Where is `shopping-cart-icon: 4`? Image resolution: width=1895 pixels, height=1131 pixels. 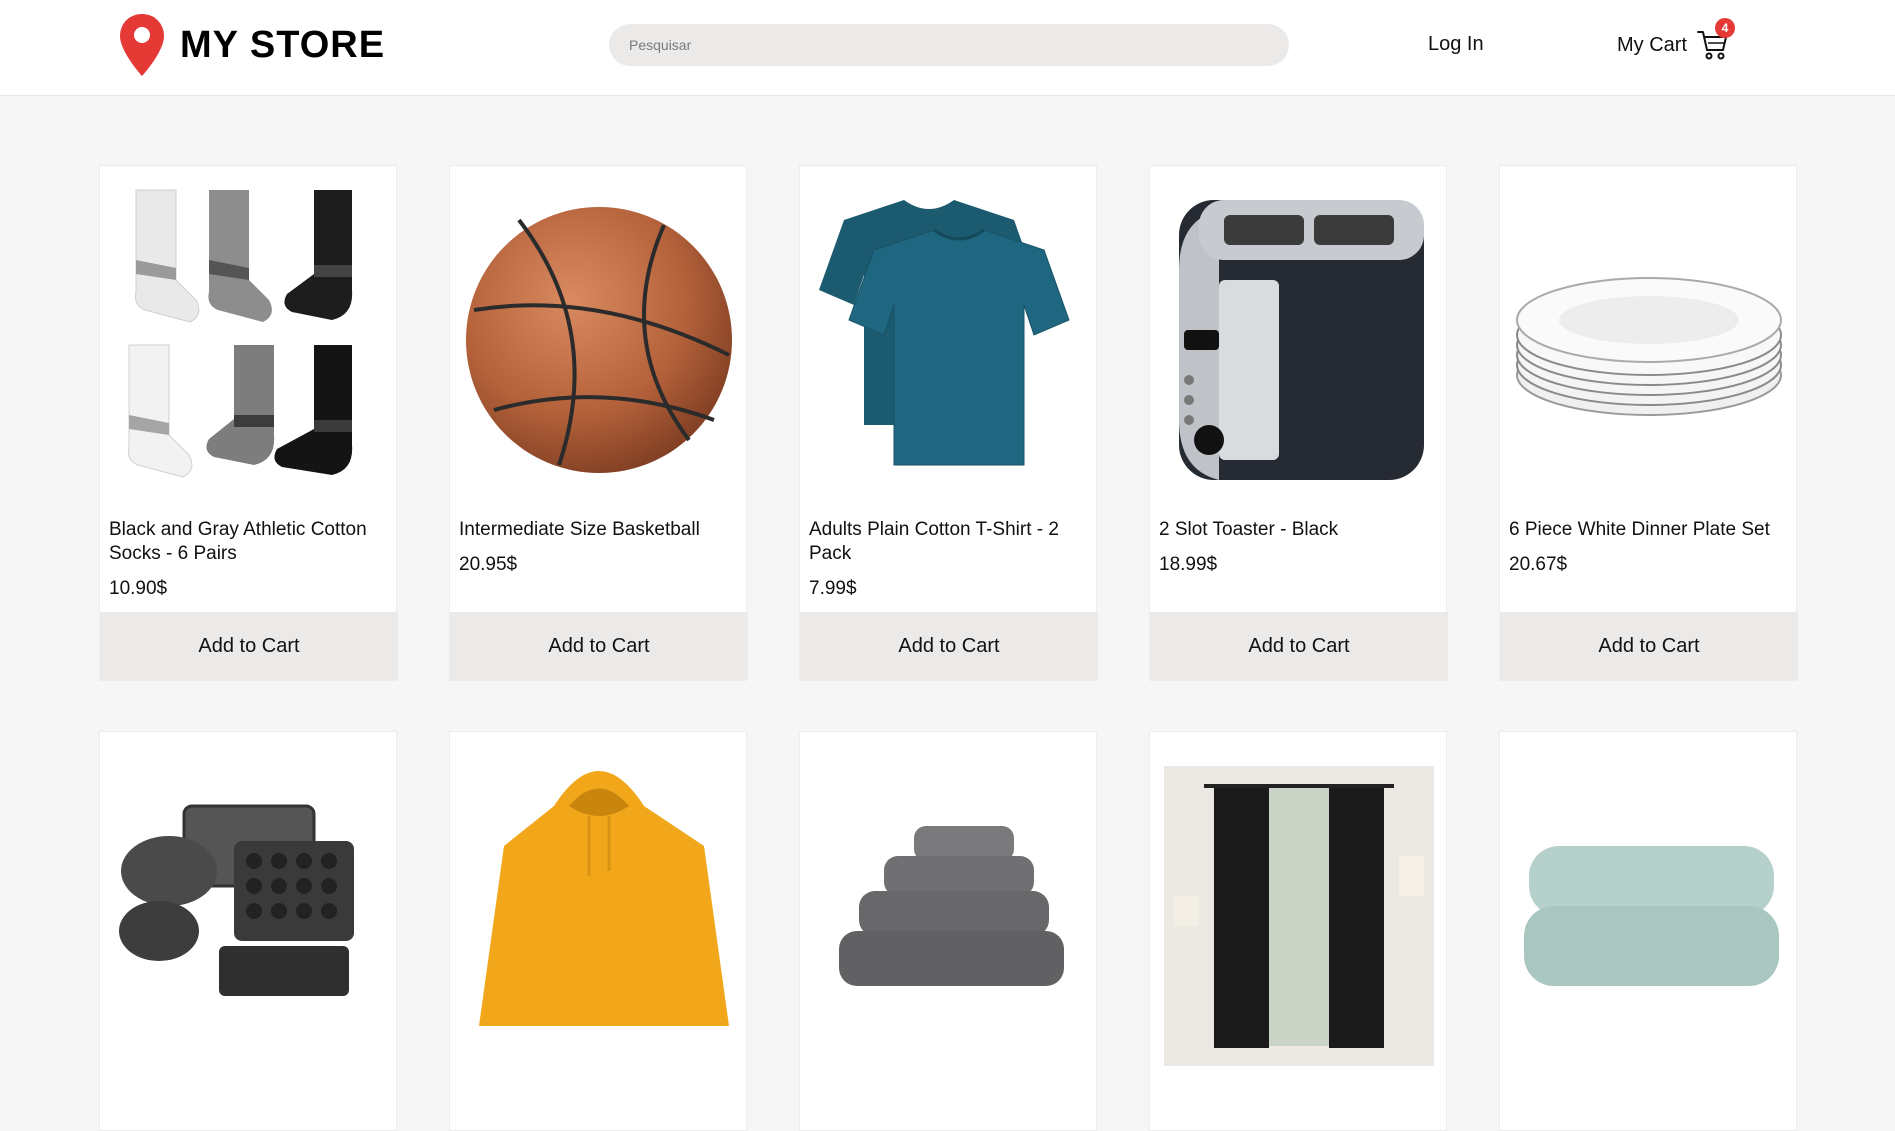 shopping-cart-icon: 4 is located at coordinates (1716, 40).